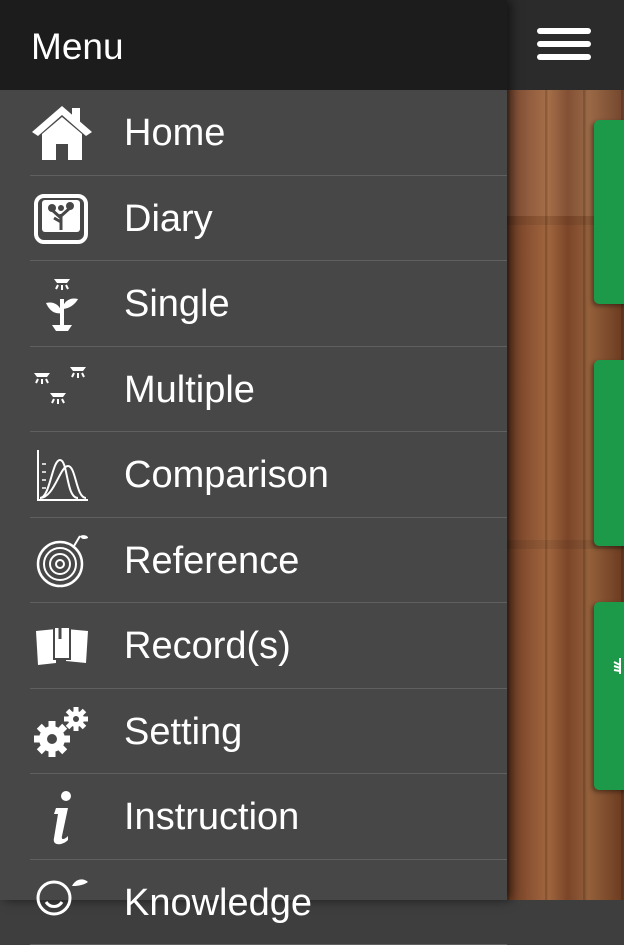 The height and width of the screenshot is (945, 624). Describe the element at coordinates (253, 45) in the screenshot. I see `drawer-header: Menu` at that location.